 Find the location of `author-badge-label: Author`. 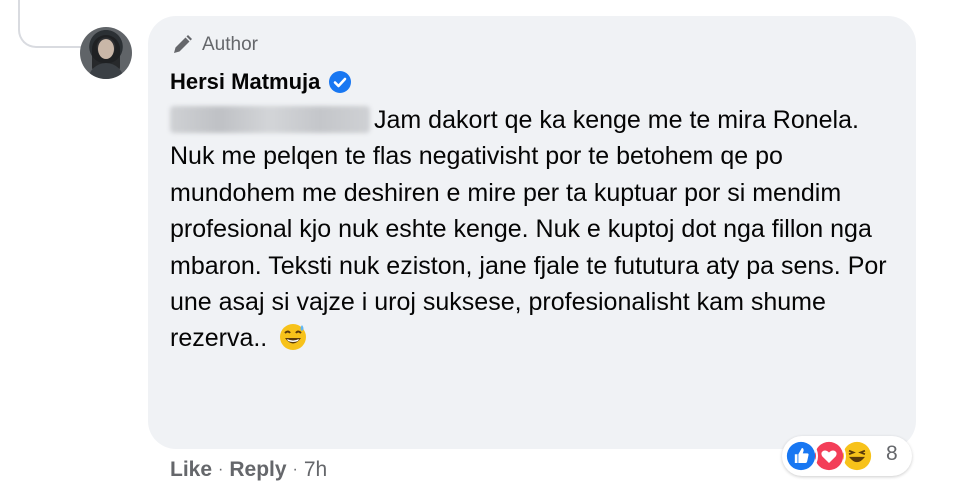

author-badge-label: Author is located at coordinates (230, 44).